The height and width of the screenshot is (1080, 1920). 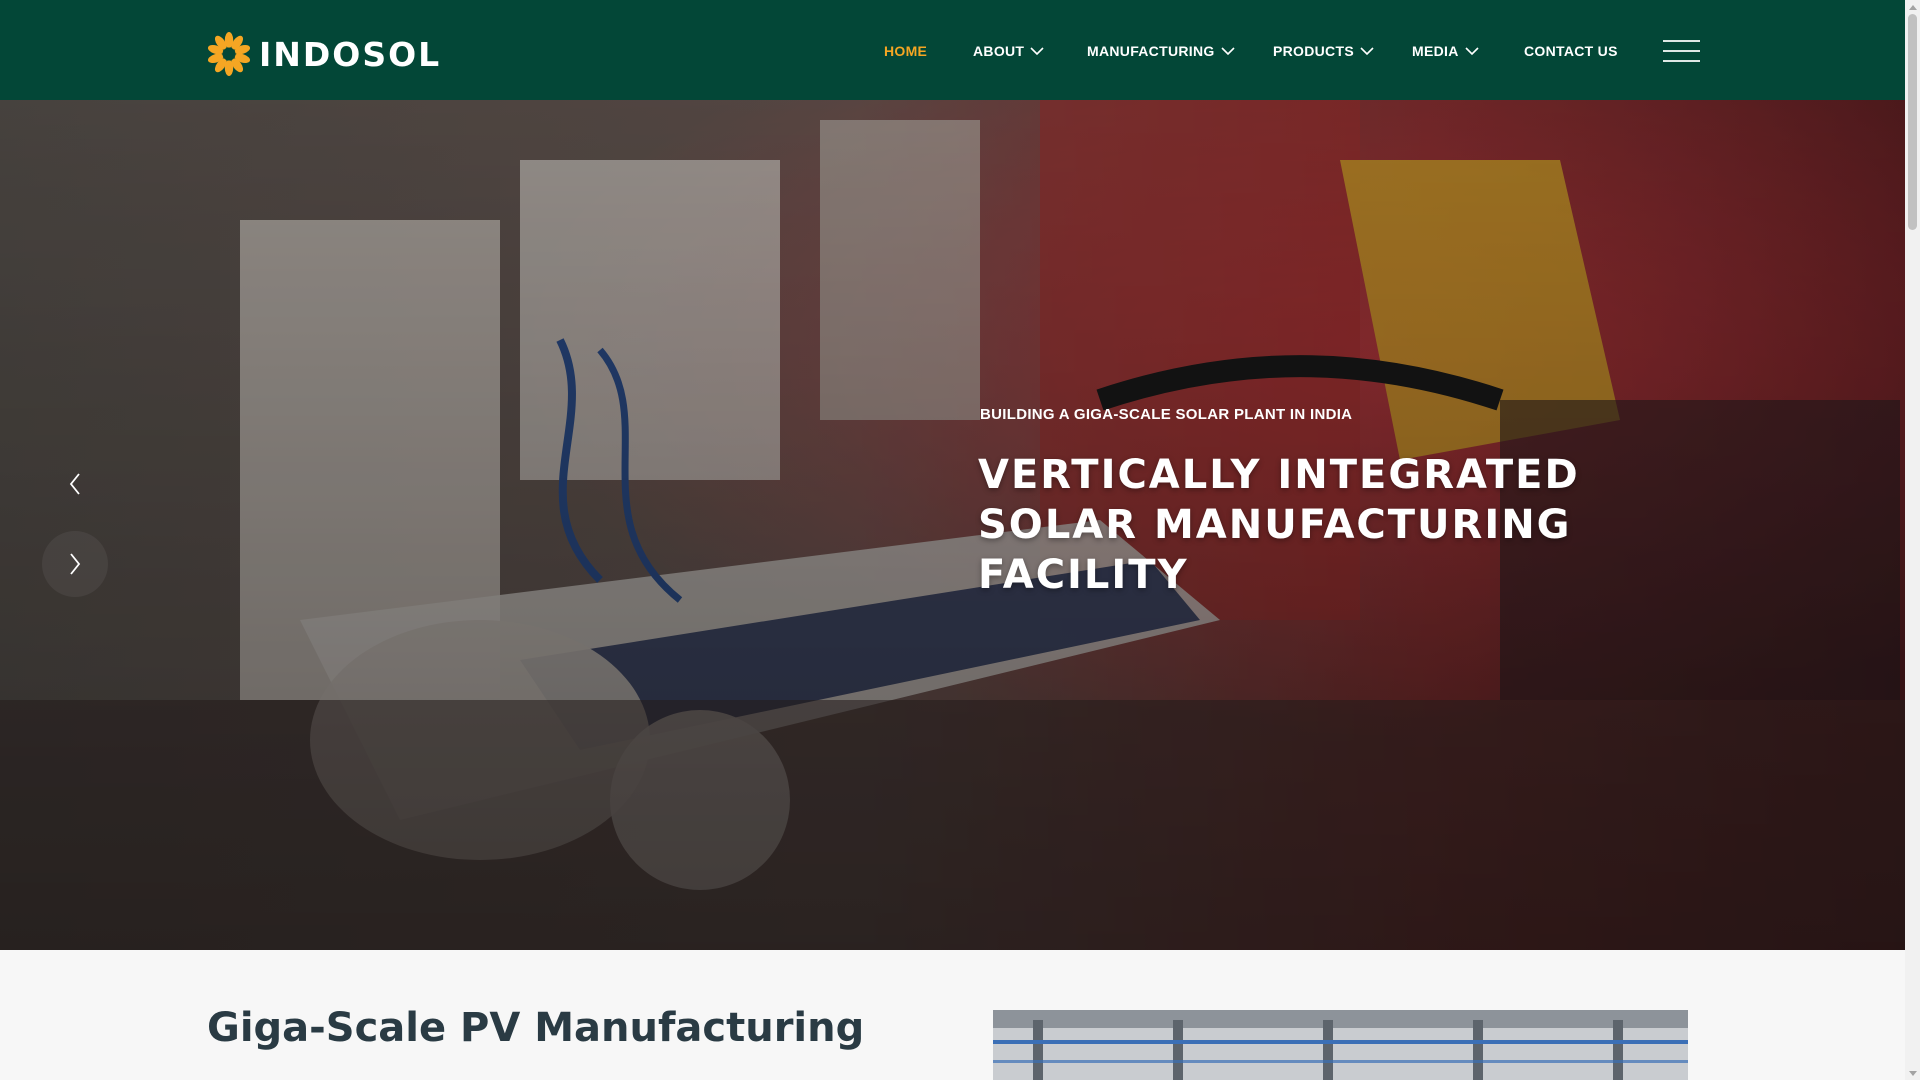 I want to click on nav-products: PRODUCTS, so click(x=1323, y=51).